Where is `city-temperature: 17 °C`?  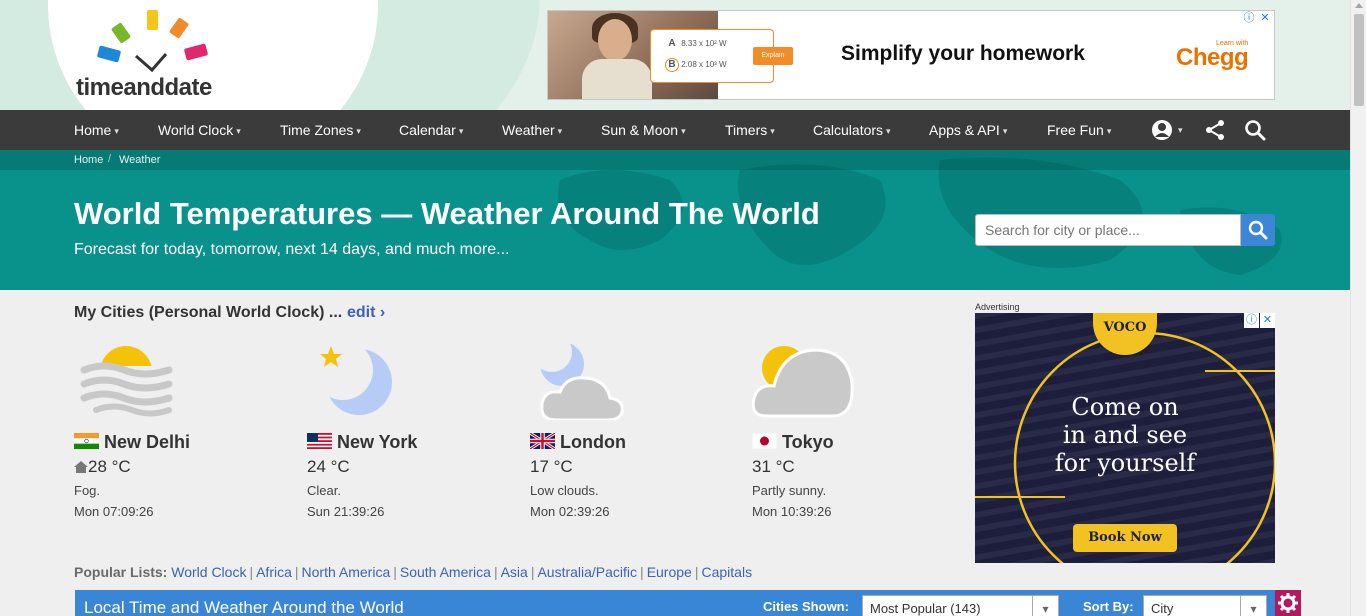
city-temperature: 17 °C is located at coordinates (551, 466).